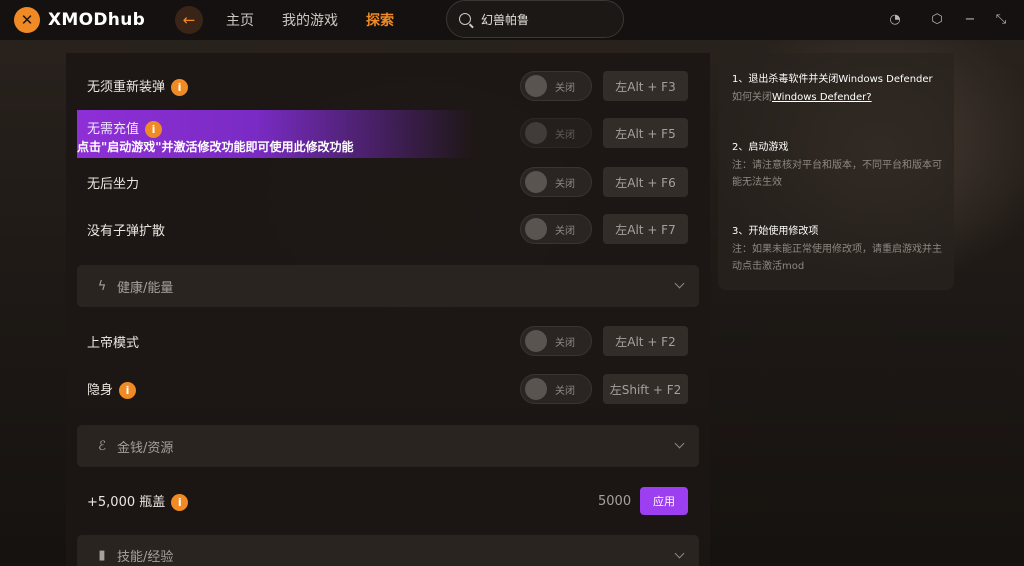  What do you see at coordinates (895, 19) in the screenshot?
I see `notification-icon: ◔` at bounding box center [895, 19].